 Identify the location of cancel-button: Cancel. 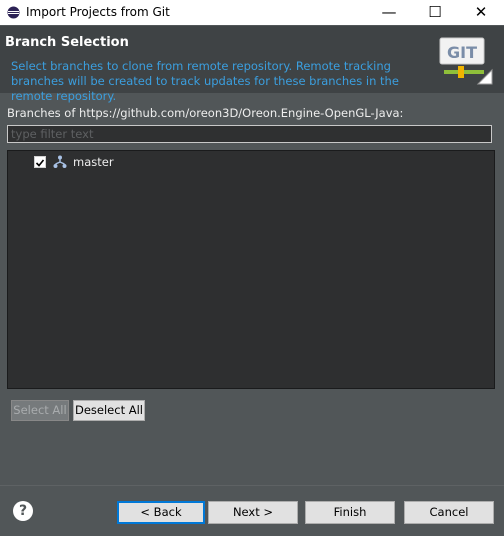
(449, 512).